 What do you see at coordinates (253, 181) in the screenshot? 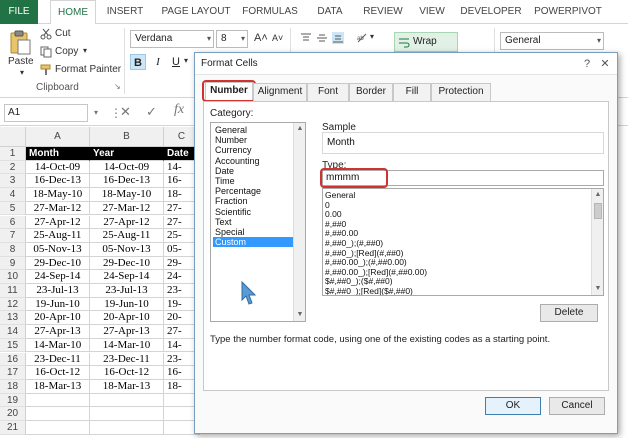
I see `category-item: Time` at bounding box center [253, 181].